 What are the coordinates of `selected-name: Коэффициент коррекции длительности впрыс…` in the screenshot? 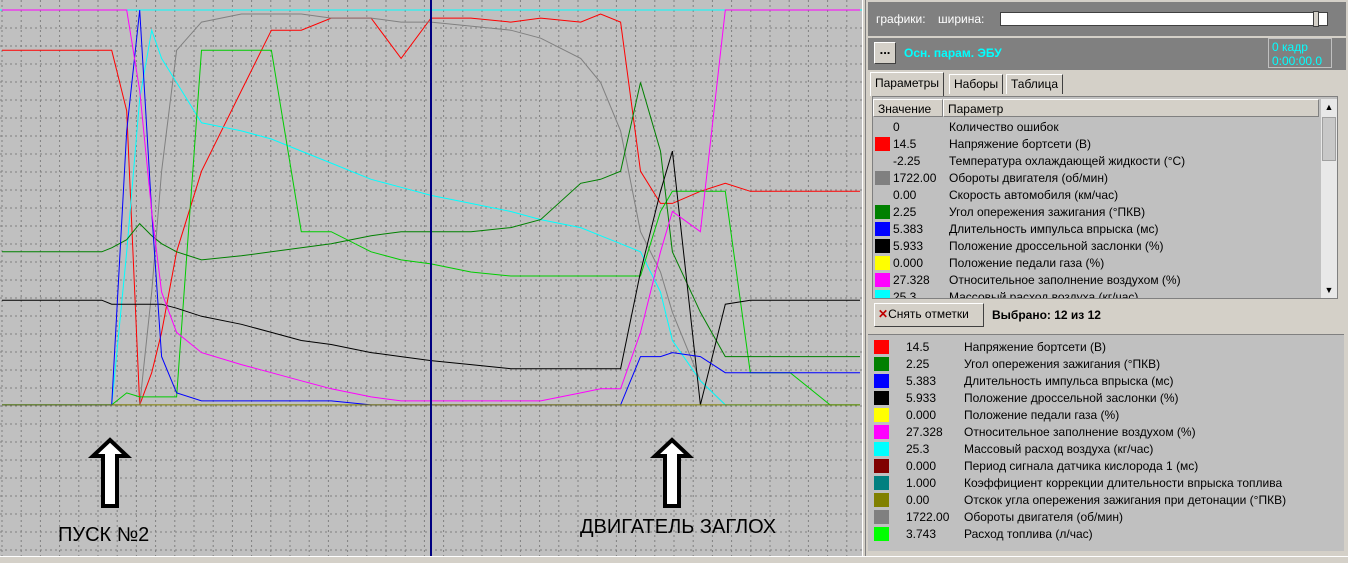 It's located at (1123, 483).